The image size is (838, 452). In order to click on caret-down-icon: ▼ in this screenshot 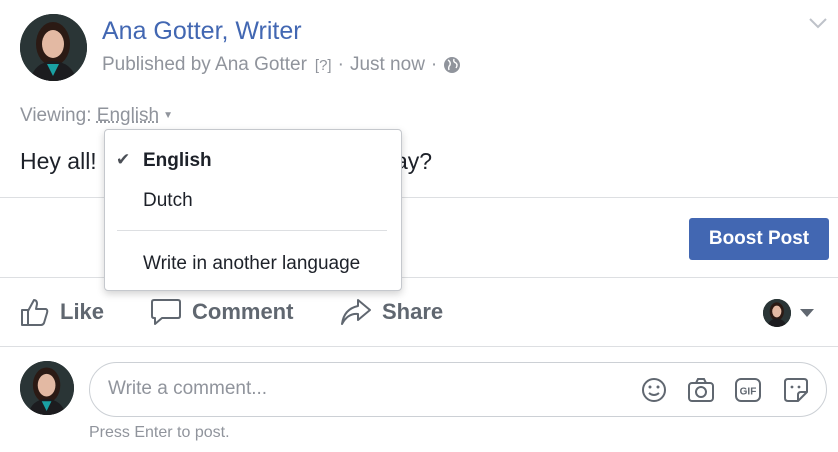, I will do `click(168, 115)`.